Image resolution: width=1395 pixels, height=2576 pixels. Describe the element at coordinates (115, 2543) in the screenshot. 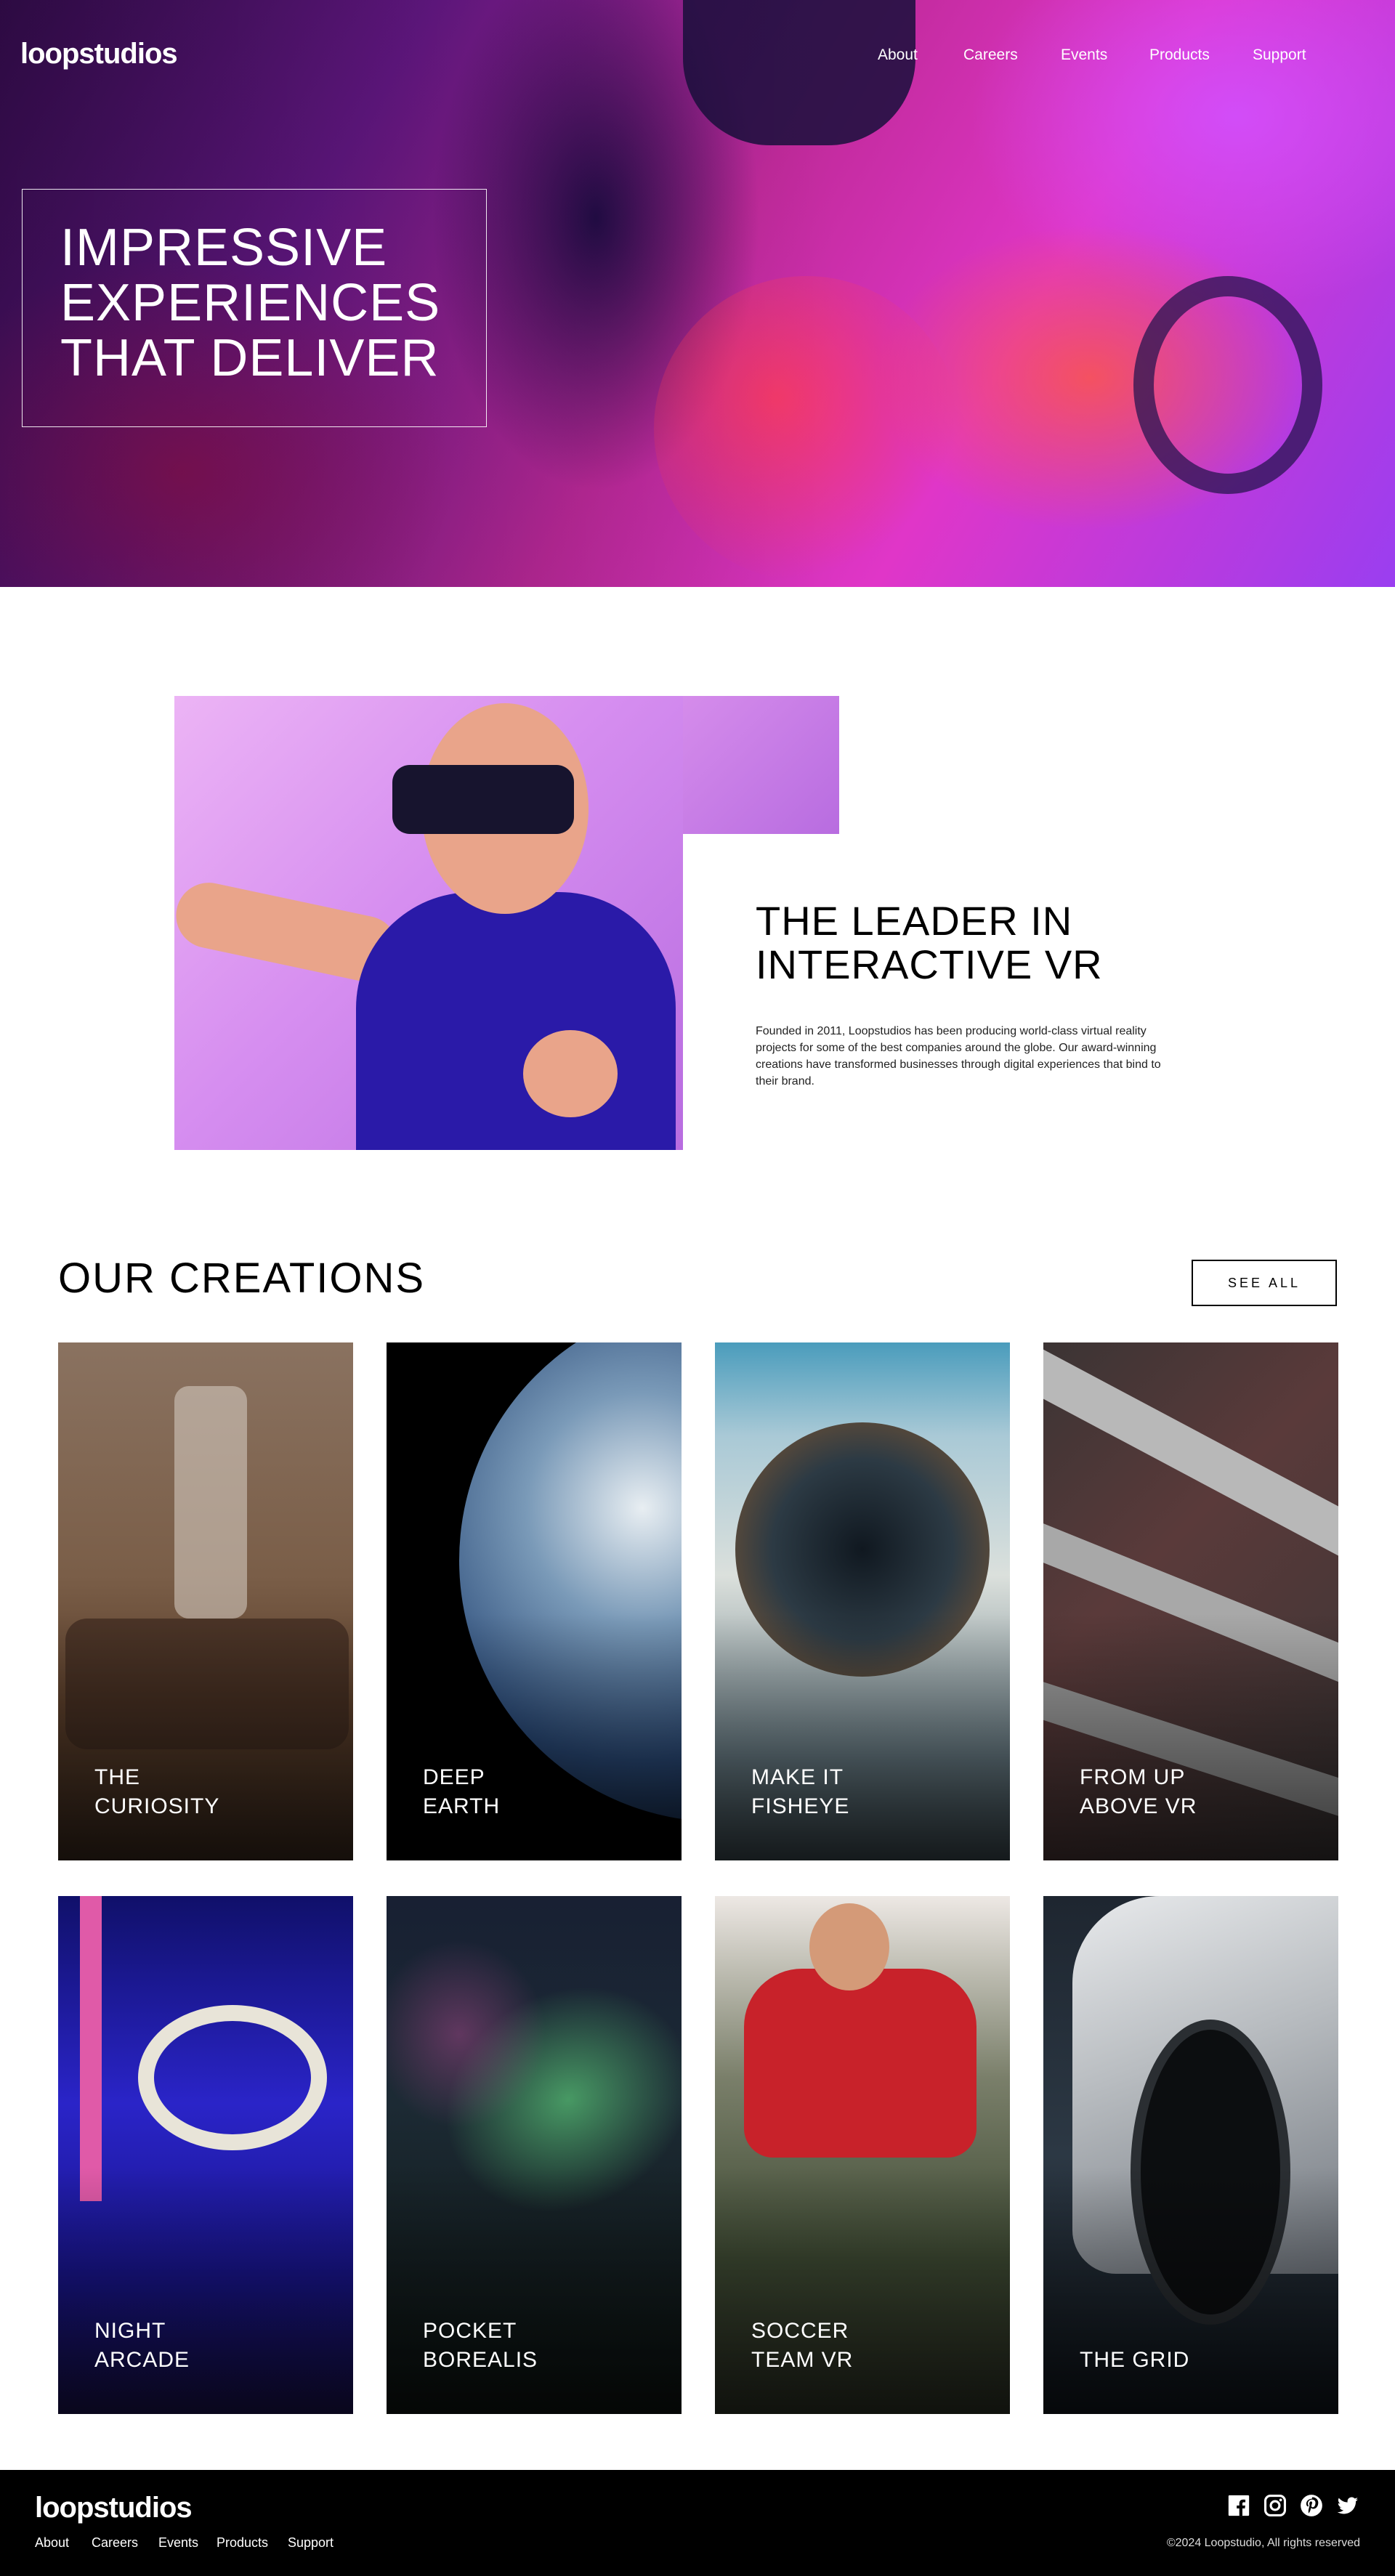

I see `footer-nav-item-careers: Careers` at that location.